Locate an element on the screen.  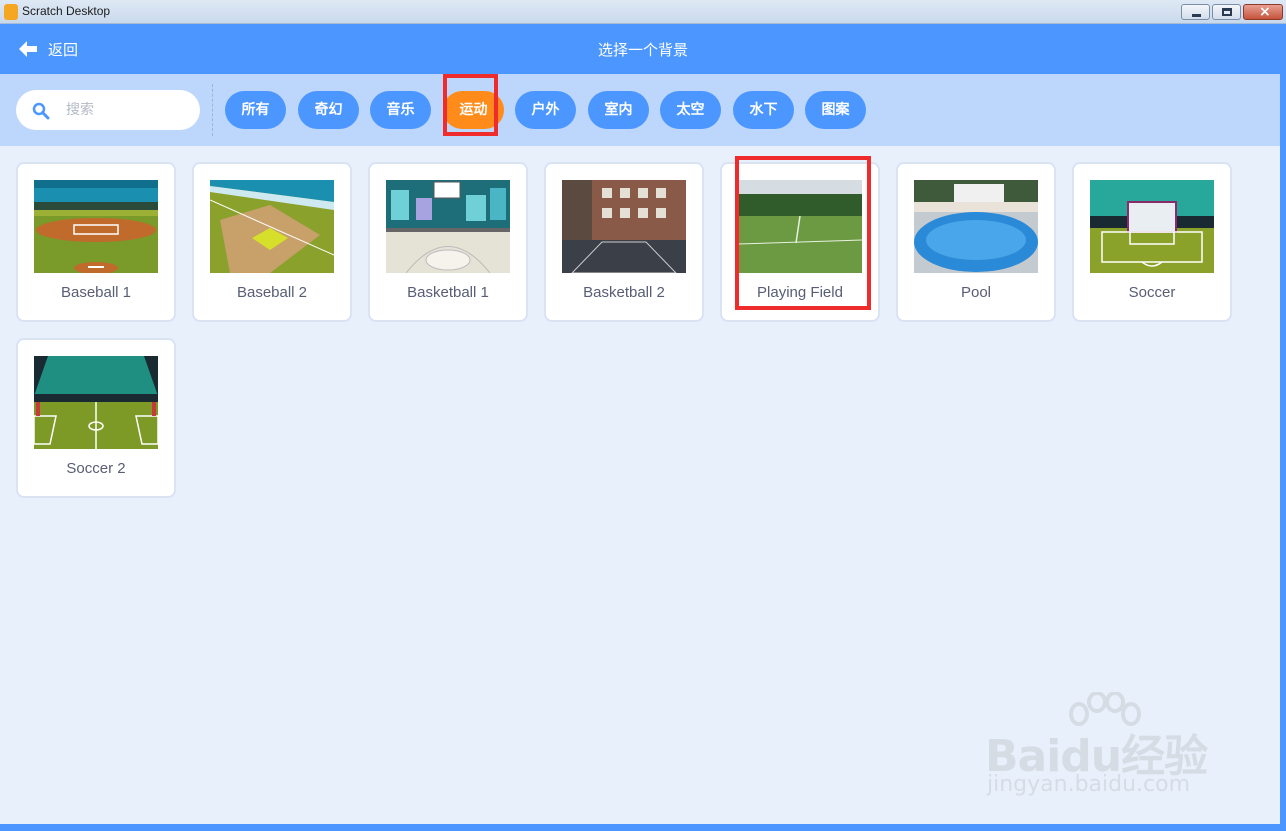
backdrop-card-basketball-1: Basketball 1 is located at coordinates (448, 242).